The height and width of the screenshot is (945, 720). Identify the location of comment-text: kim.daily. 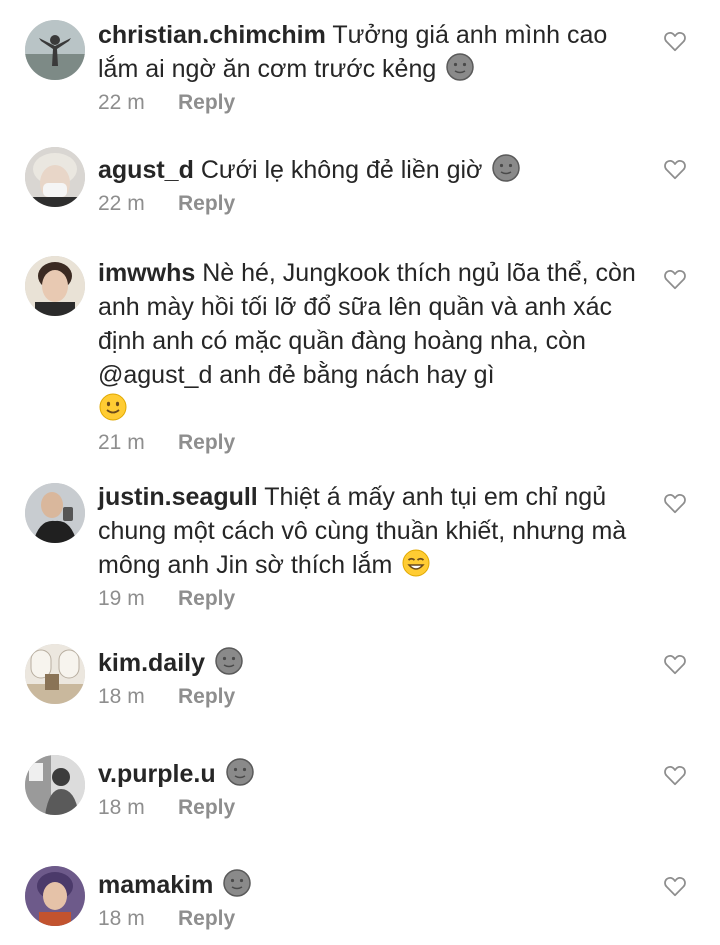
(372, 663).